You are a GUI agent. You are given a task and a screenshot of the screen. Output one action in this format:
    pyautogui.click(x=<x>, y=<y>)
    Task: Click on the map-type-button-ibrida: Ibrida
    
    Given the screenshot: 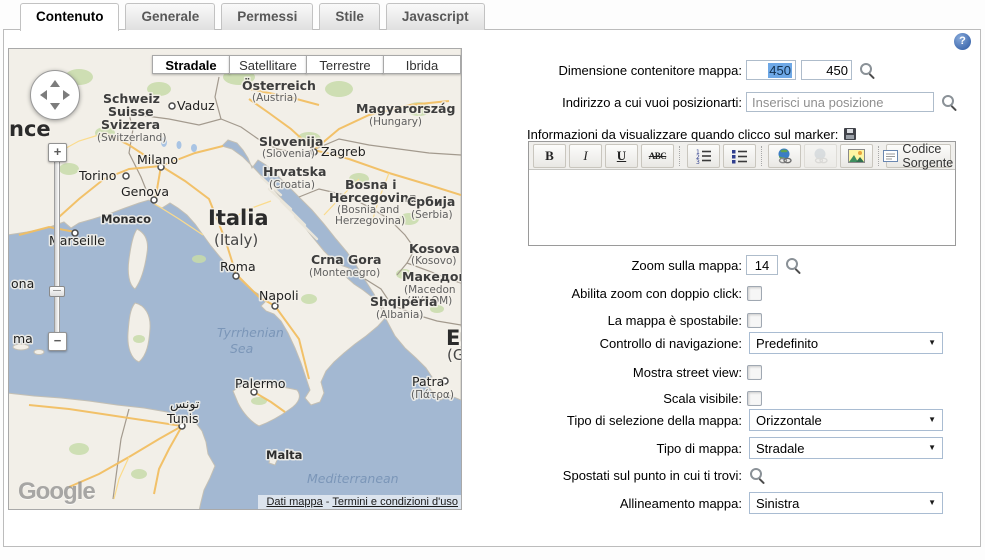 What is the action you would take?
    pyautogui.click(x=422, y=64)
    